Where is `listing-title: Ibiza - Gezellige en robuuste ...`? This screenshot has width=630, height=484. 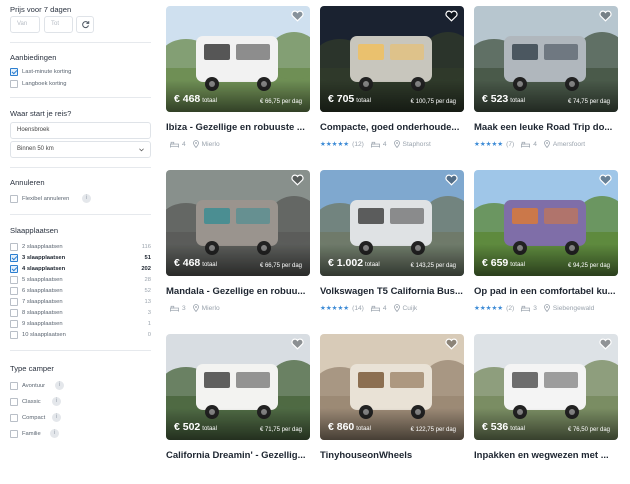 listing-title: Ibiza - Gezellige en robuuste ... is located at coordinates (238, 127).